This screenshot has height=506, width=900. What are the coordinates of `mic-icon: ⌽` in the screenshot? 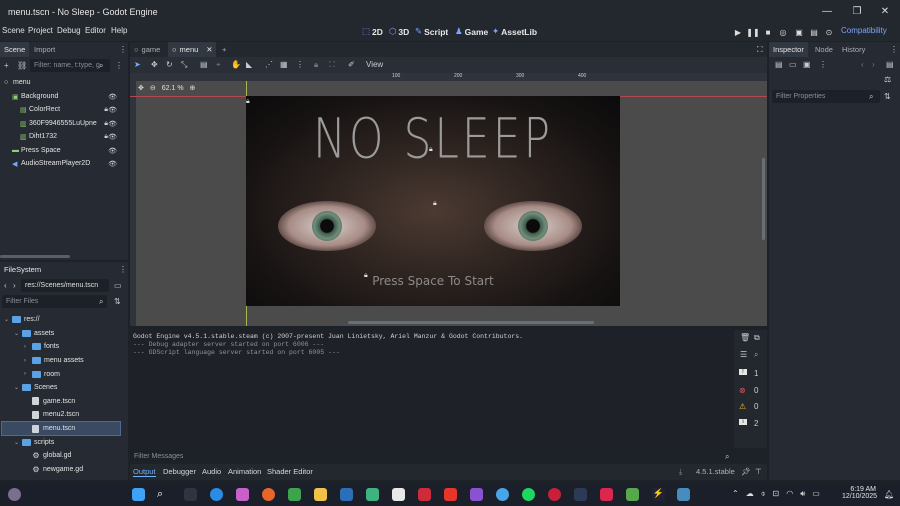 It's located at (763, 494).